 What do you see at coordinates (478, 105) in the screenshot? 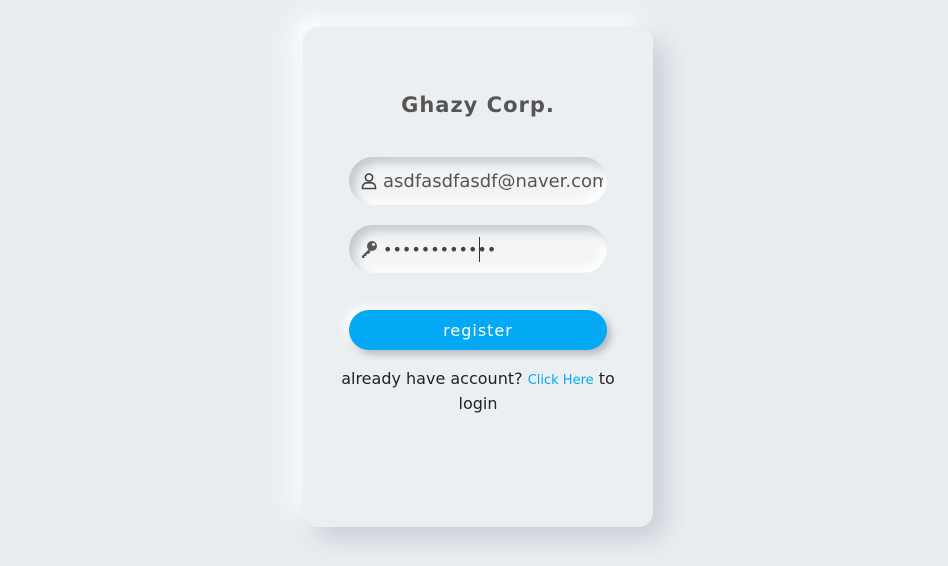
I see `card-title: Ghazy Corp.` at bounding box center [478, 105].